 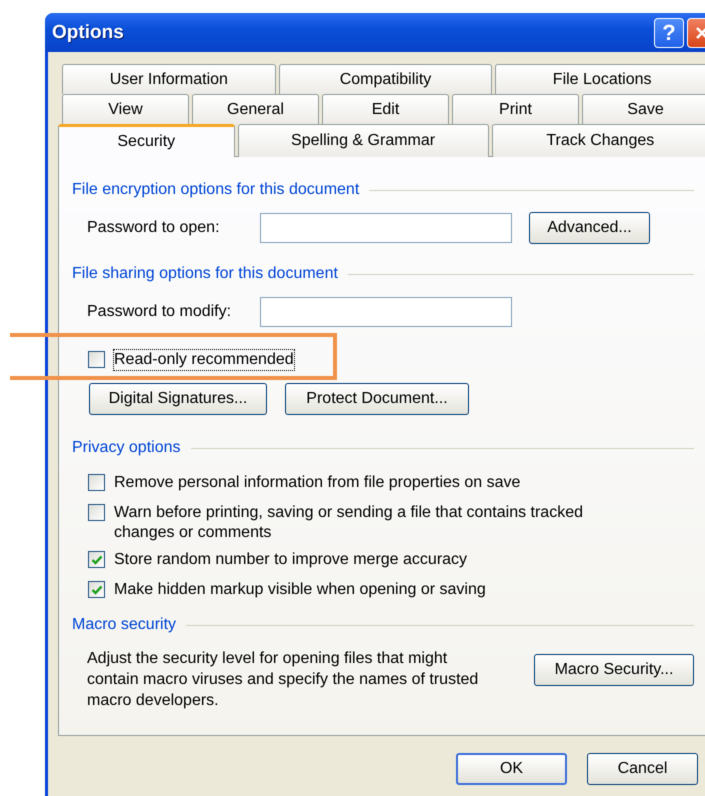 I want to click on checkbox-label: Read-only recommended, so click(x=204, y=360).